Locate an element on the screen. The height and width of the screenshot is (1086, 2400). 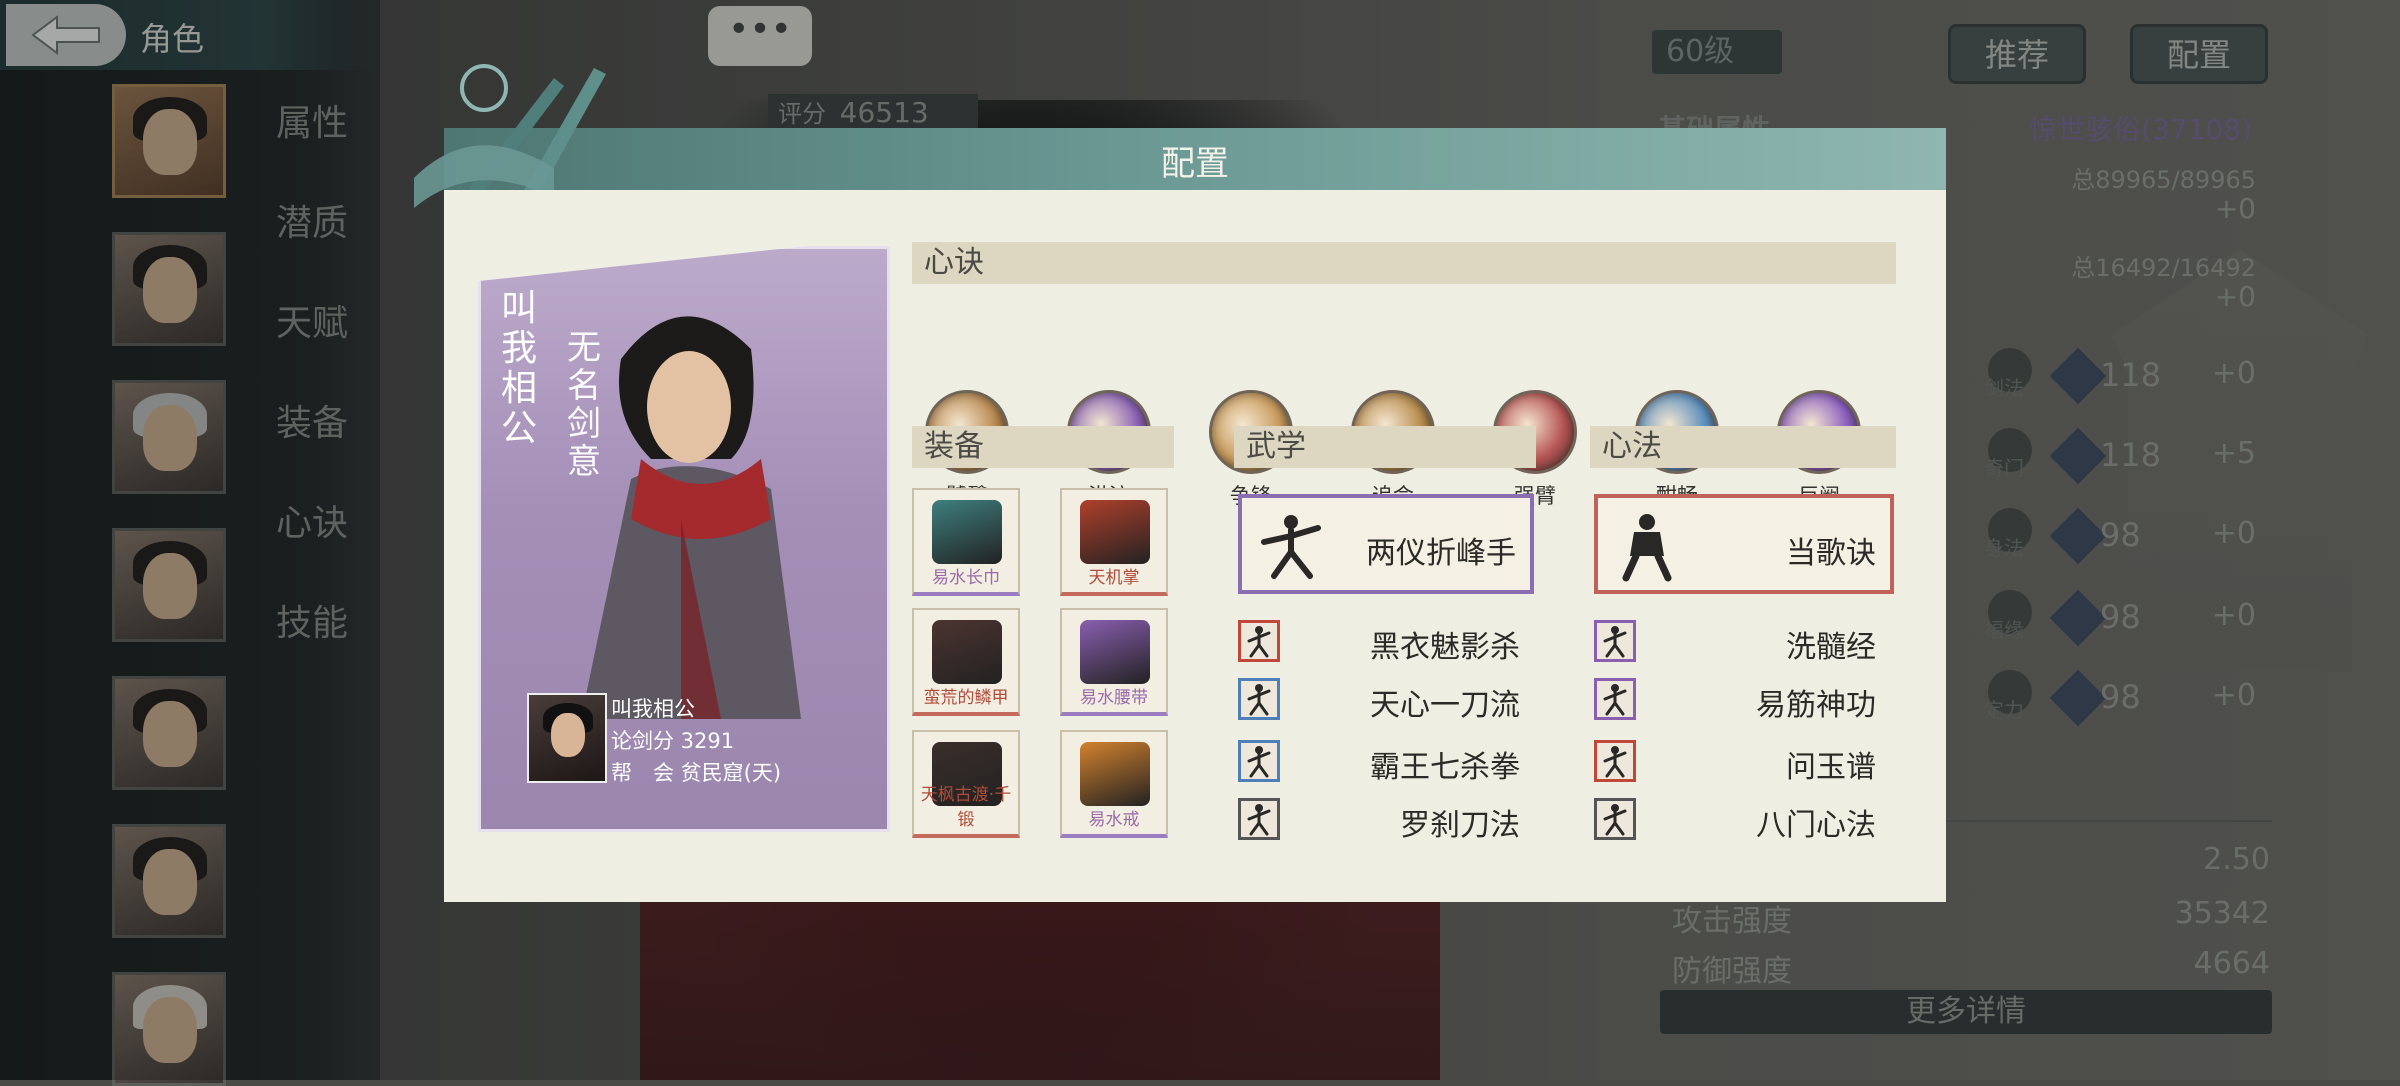
martial-skill-1: 黑衣魅影杀 is located at coordinates (1386, 641).